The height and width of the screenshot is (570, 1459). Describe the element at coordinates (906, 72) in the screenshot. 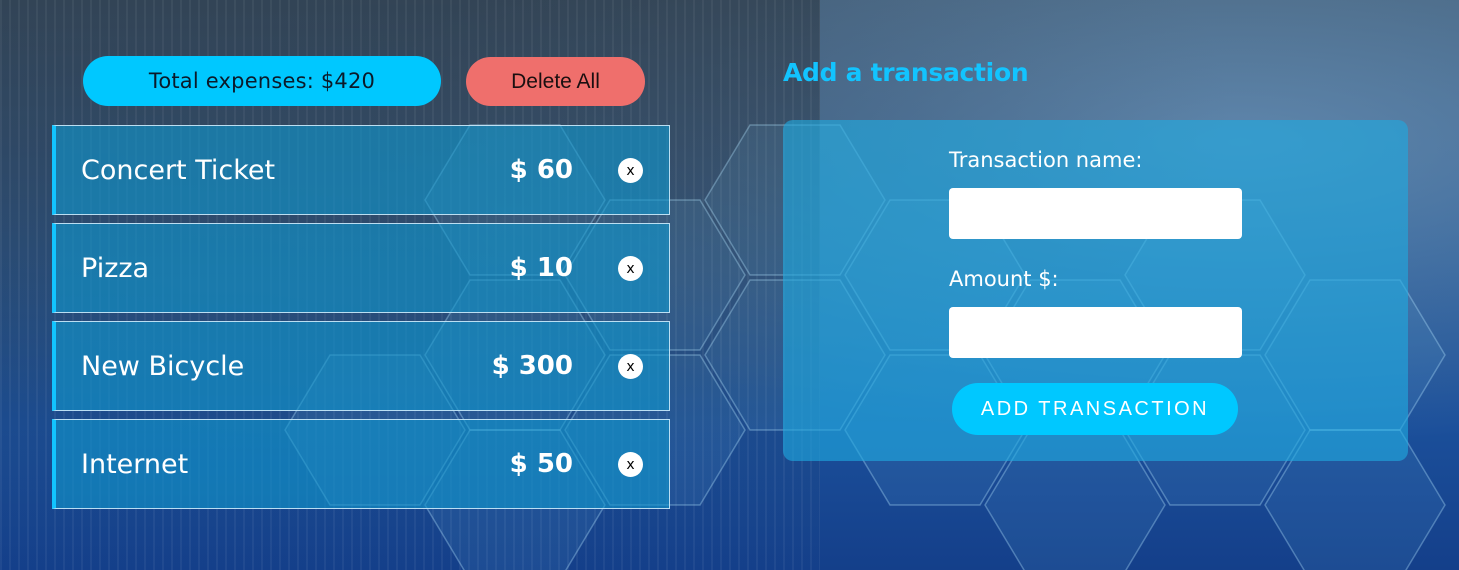

I see `add-transaction-heading: Add a transaction` at that location.